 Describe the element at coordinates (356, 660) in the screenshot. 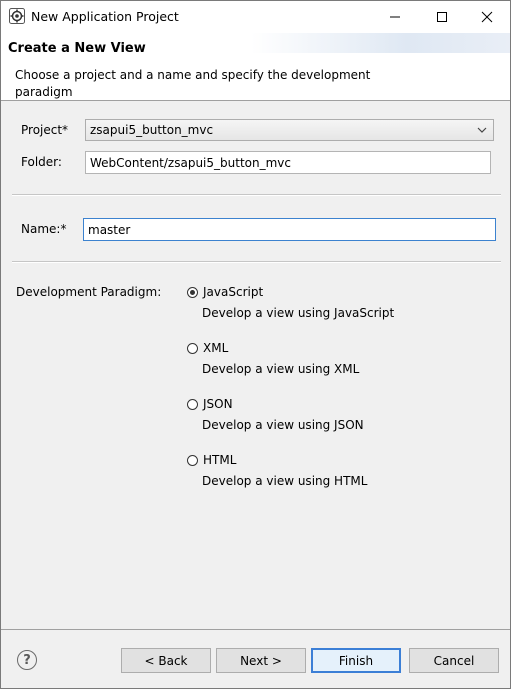

I see `finish-button: Finish` at that location.